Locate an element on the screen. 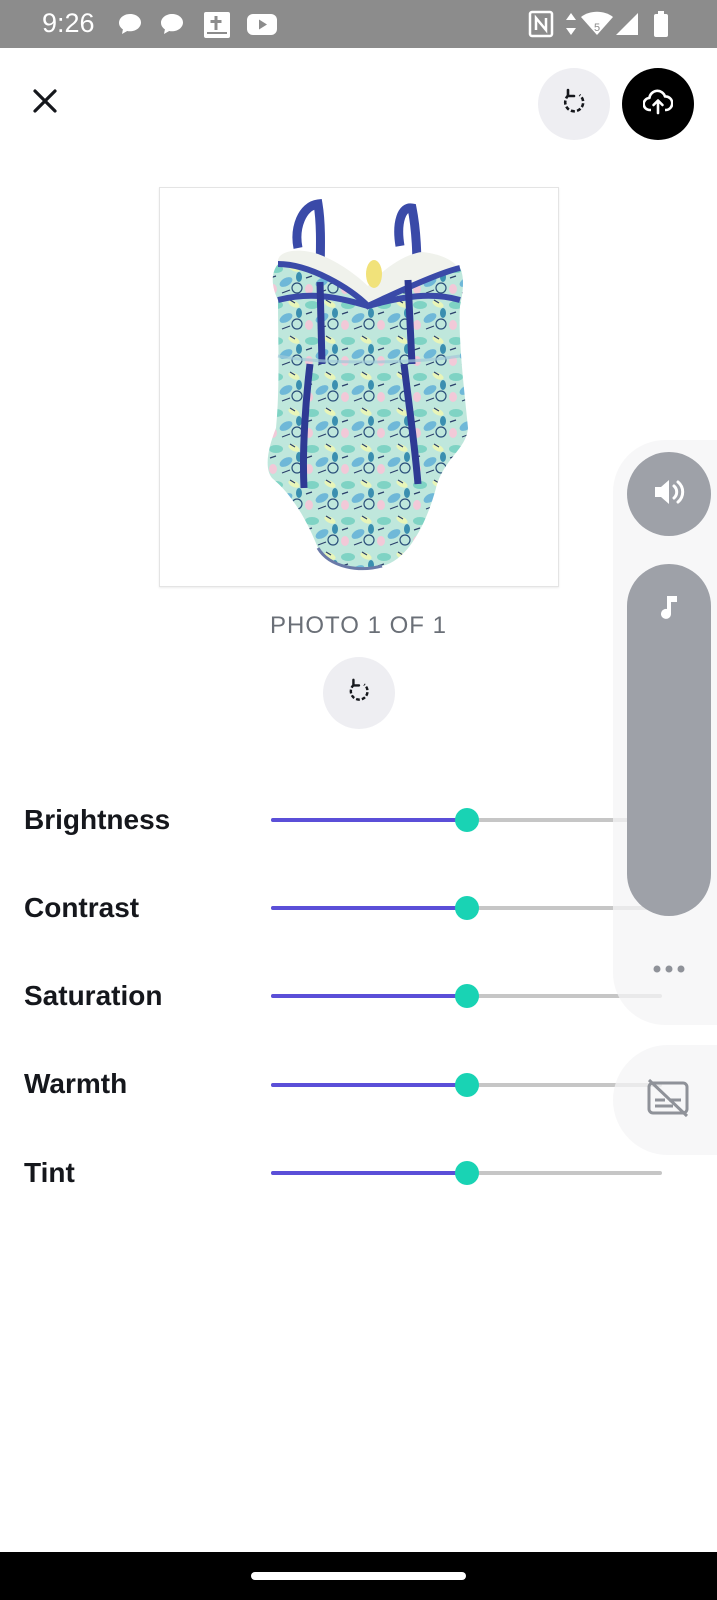 This screenshot has width=717, height=1600. rotate-photo-button is located at coordinates (359, 693).